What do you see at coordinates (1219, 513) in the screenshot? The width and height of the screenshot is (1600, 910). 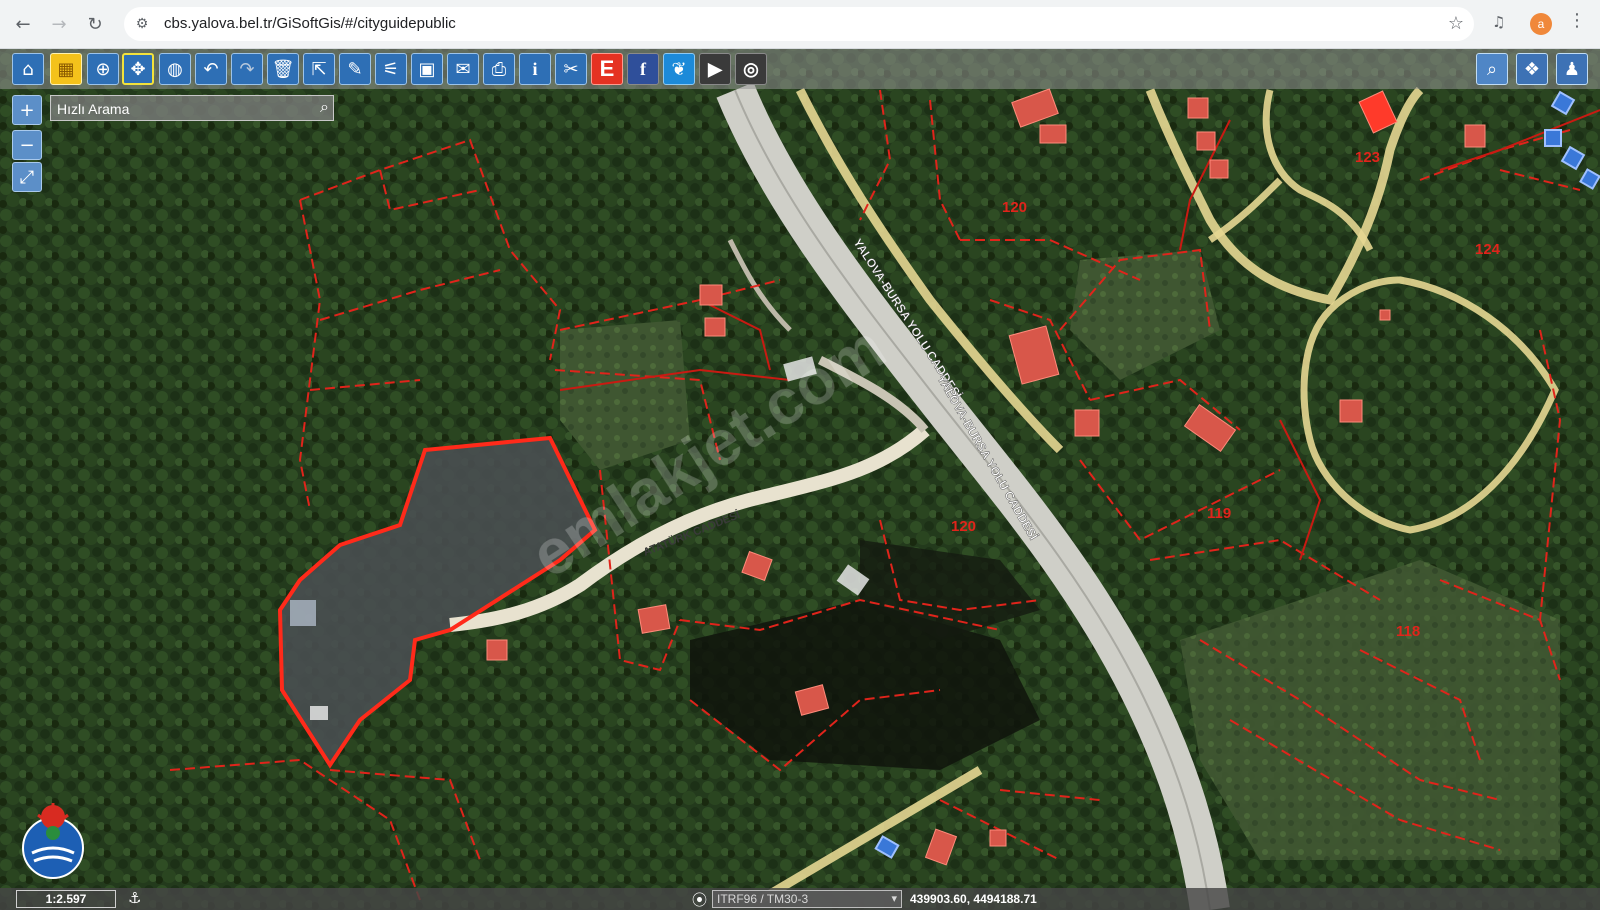 I see `parcel-number: 119` at bounding box center [1219, 513].